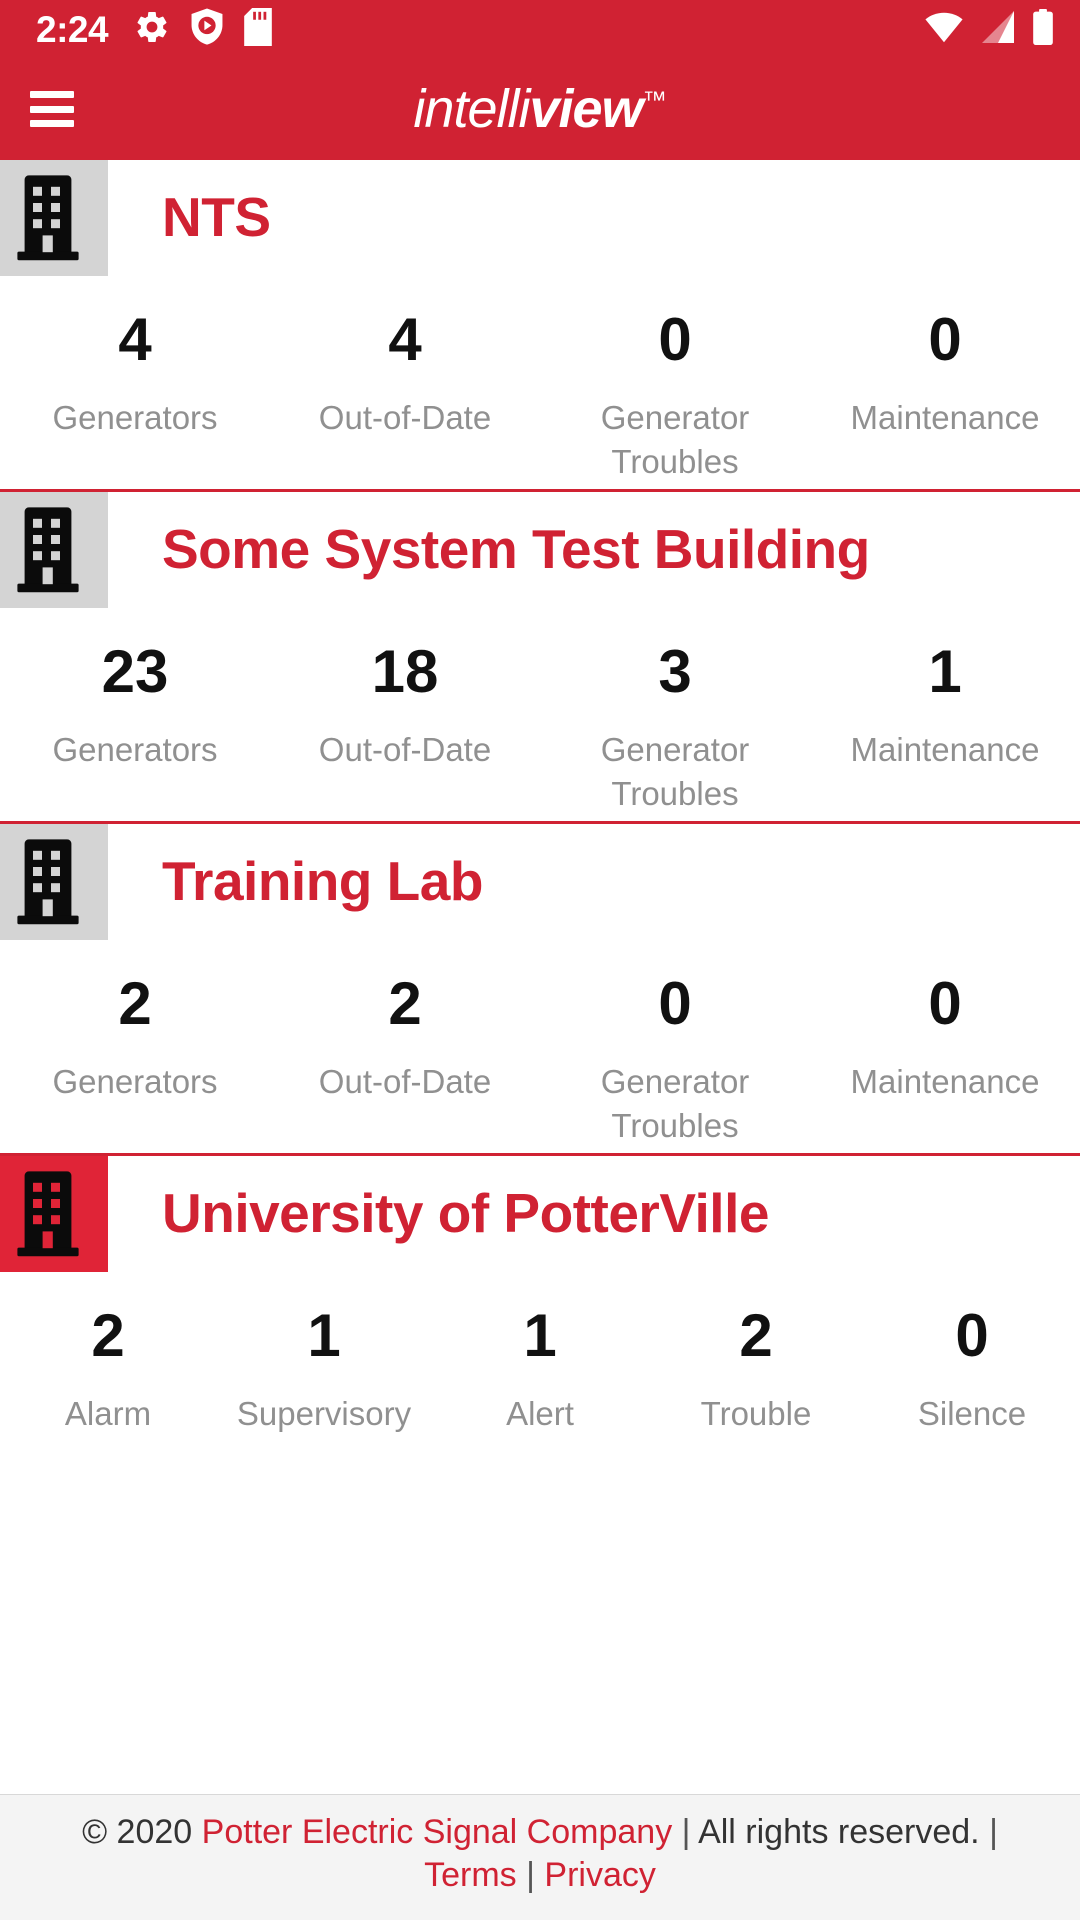  What do you see at coordinates (465, 1213) in the screenshot?
I see `building-name: University of PotterVille` at bounding box center [465, 1213].